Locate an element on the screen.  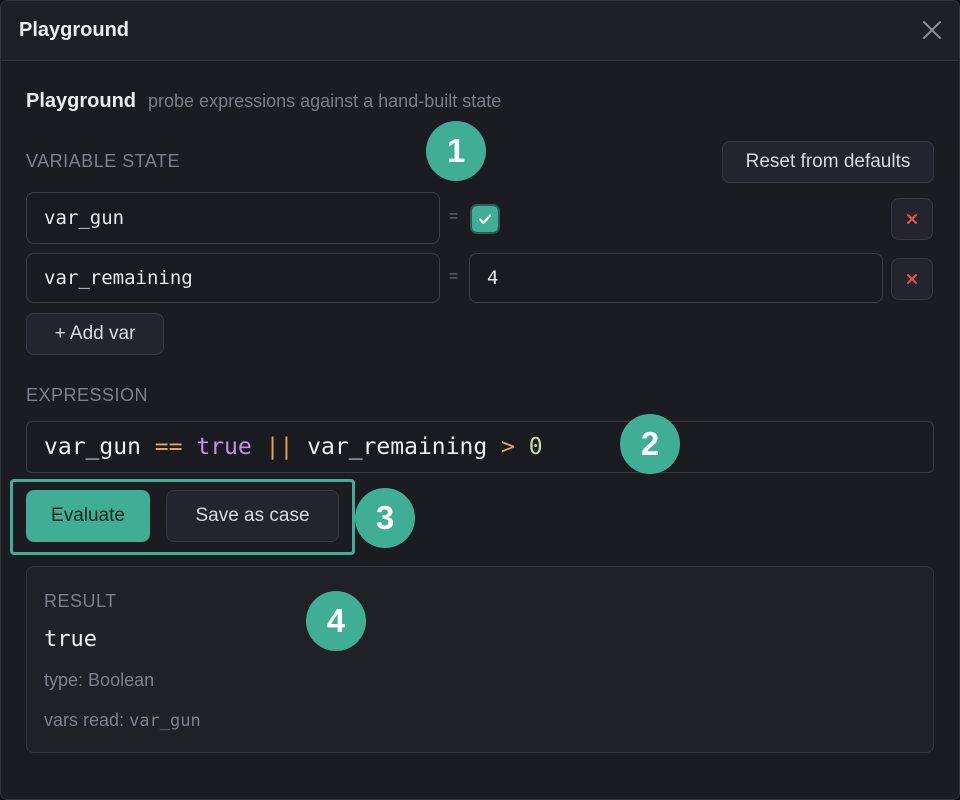
expression-input: var_gun == true || var_remaining > 0 is located at coordinates (480, 447).